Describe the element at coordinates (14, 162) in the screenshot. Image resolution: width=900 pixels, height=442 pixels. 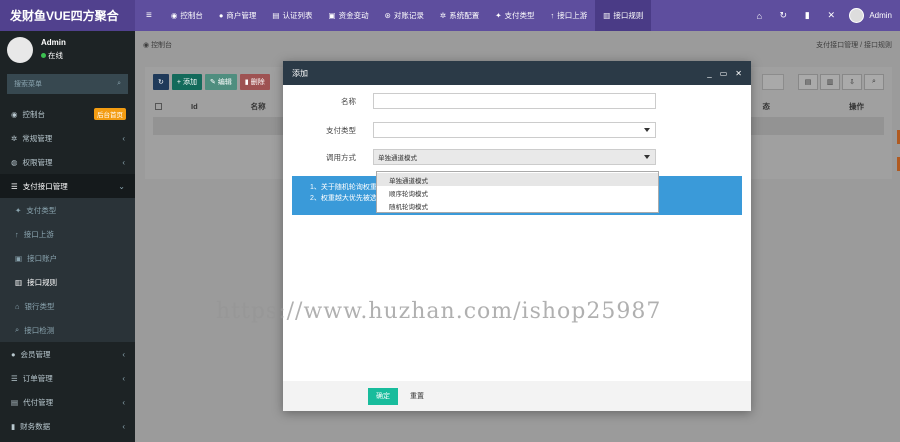
I see `group-icon: ◍` at that location.